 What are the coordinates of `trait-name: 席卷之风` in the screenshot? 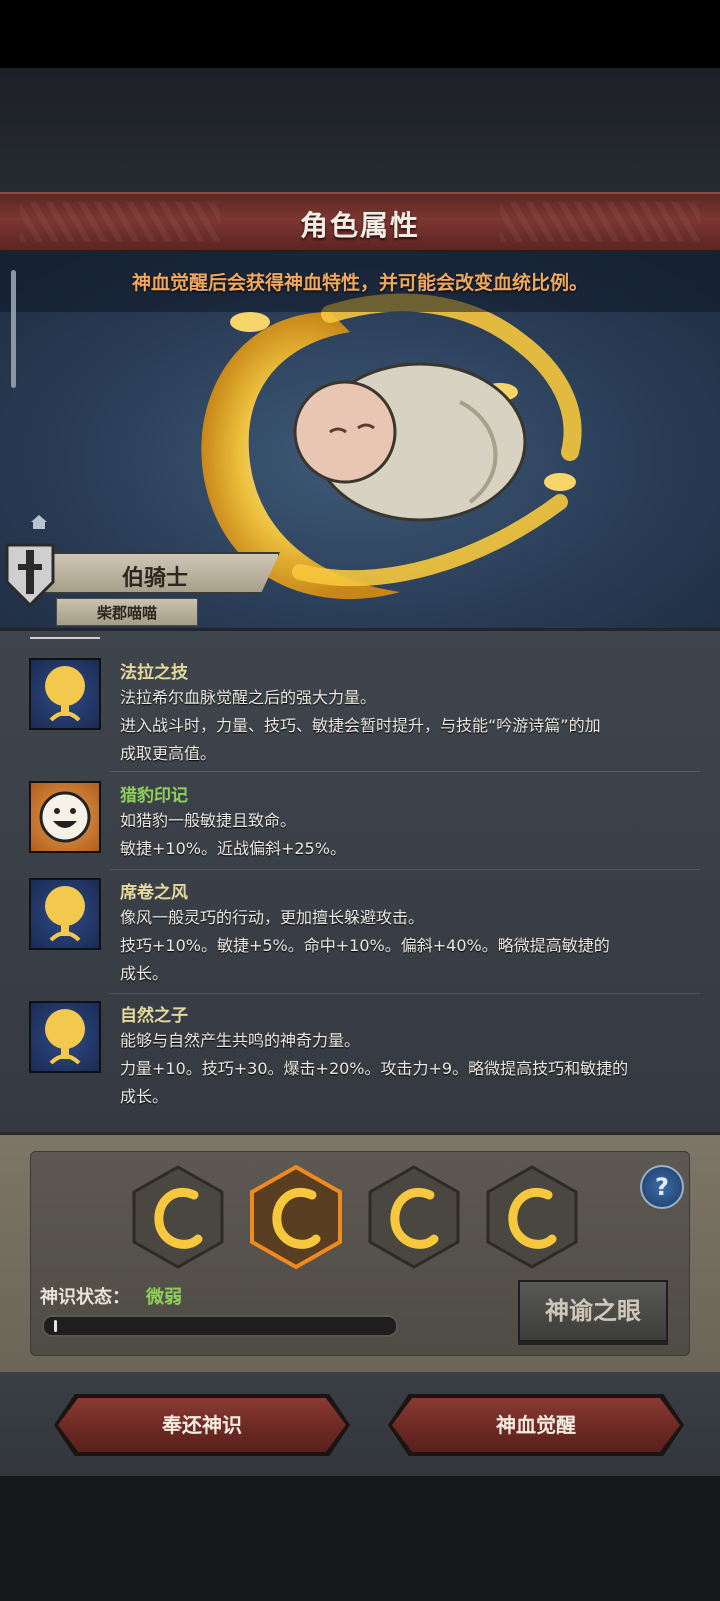 It's located at (154, 893).